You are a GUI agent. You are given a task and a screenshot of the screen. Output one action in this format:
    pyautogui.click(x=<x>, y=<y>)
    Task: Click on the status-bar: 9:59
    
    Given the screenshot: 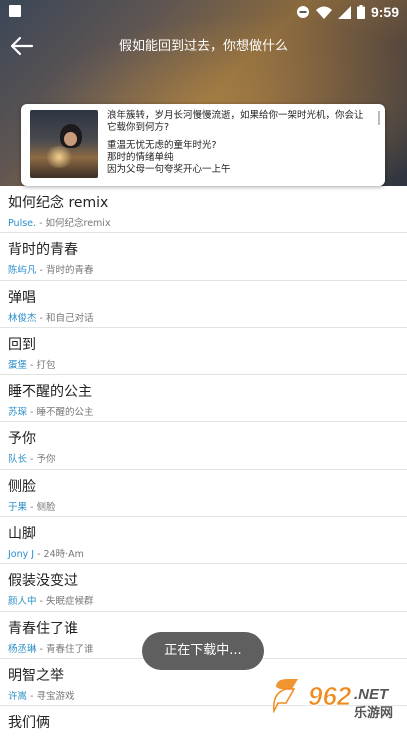 What is the action you would take?
    pyautogui.click(x=203, y=12)
    